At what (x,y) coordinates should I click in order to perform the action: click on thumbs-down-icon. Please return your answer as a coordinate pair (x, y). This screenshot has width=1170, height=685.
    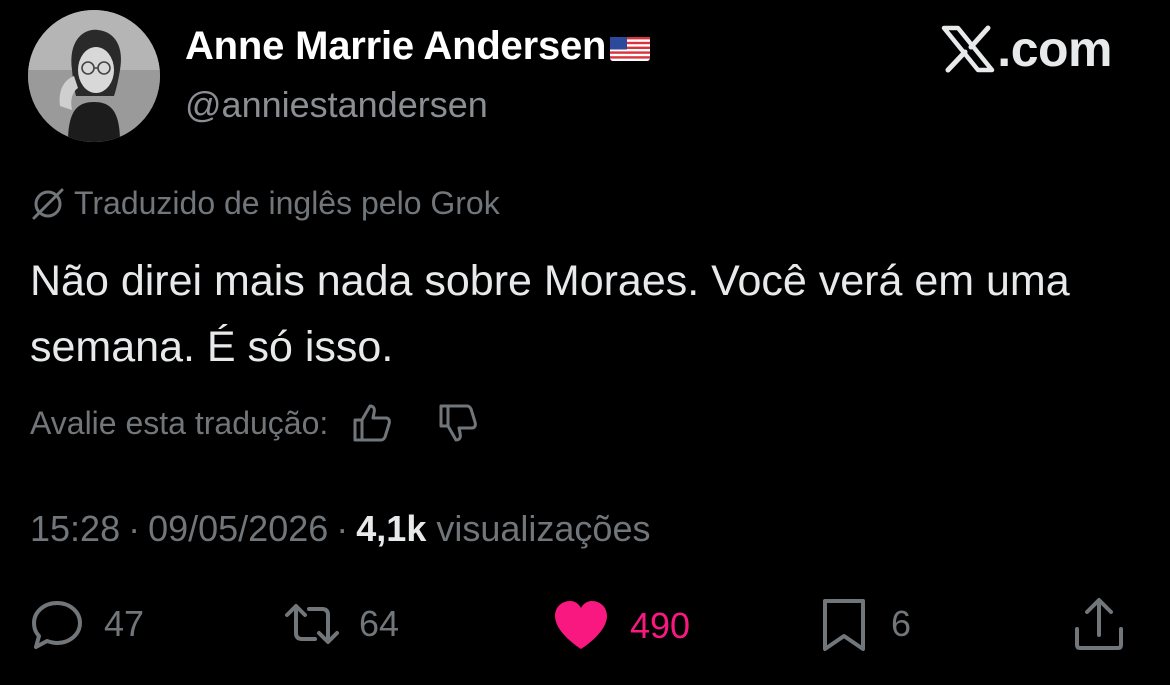
    Looking at the image, I should click on (458, 423).